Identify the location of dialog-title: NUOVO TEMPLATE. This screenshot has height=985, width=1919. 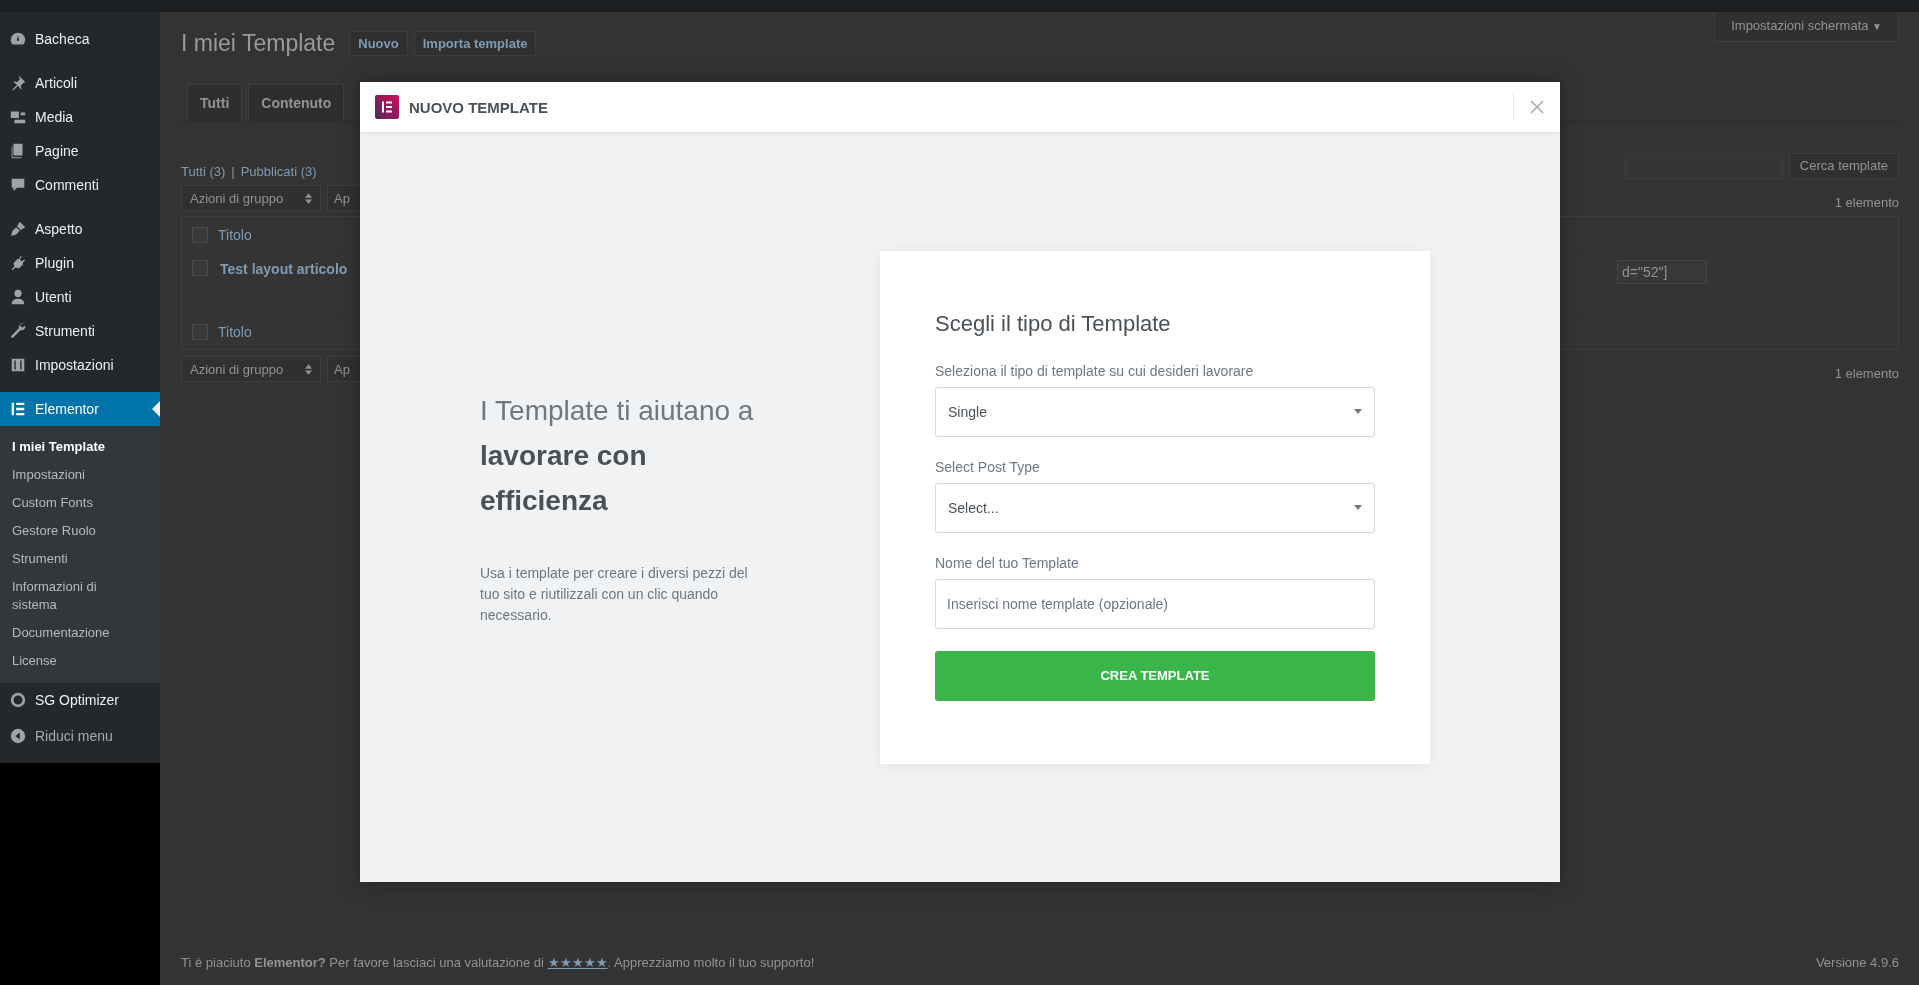
(478, 107).